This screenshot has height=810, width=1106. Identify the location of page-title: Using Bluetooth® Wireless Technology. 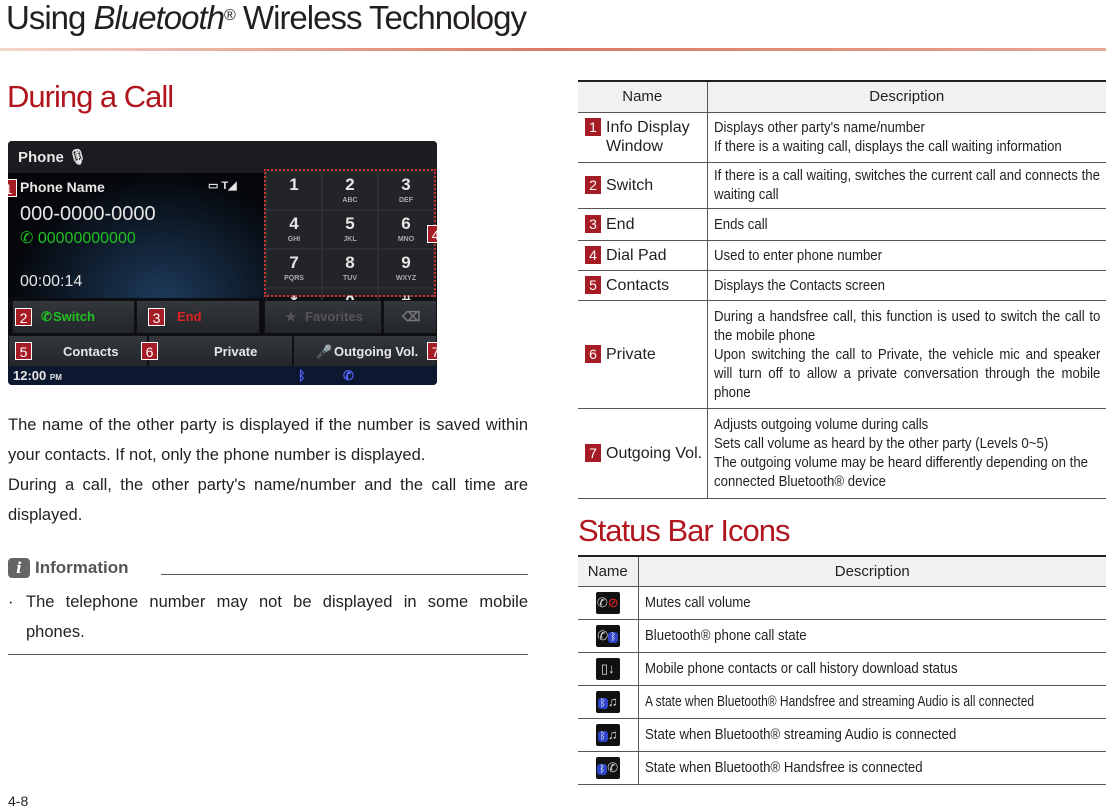
(266, 18).